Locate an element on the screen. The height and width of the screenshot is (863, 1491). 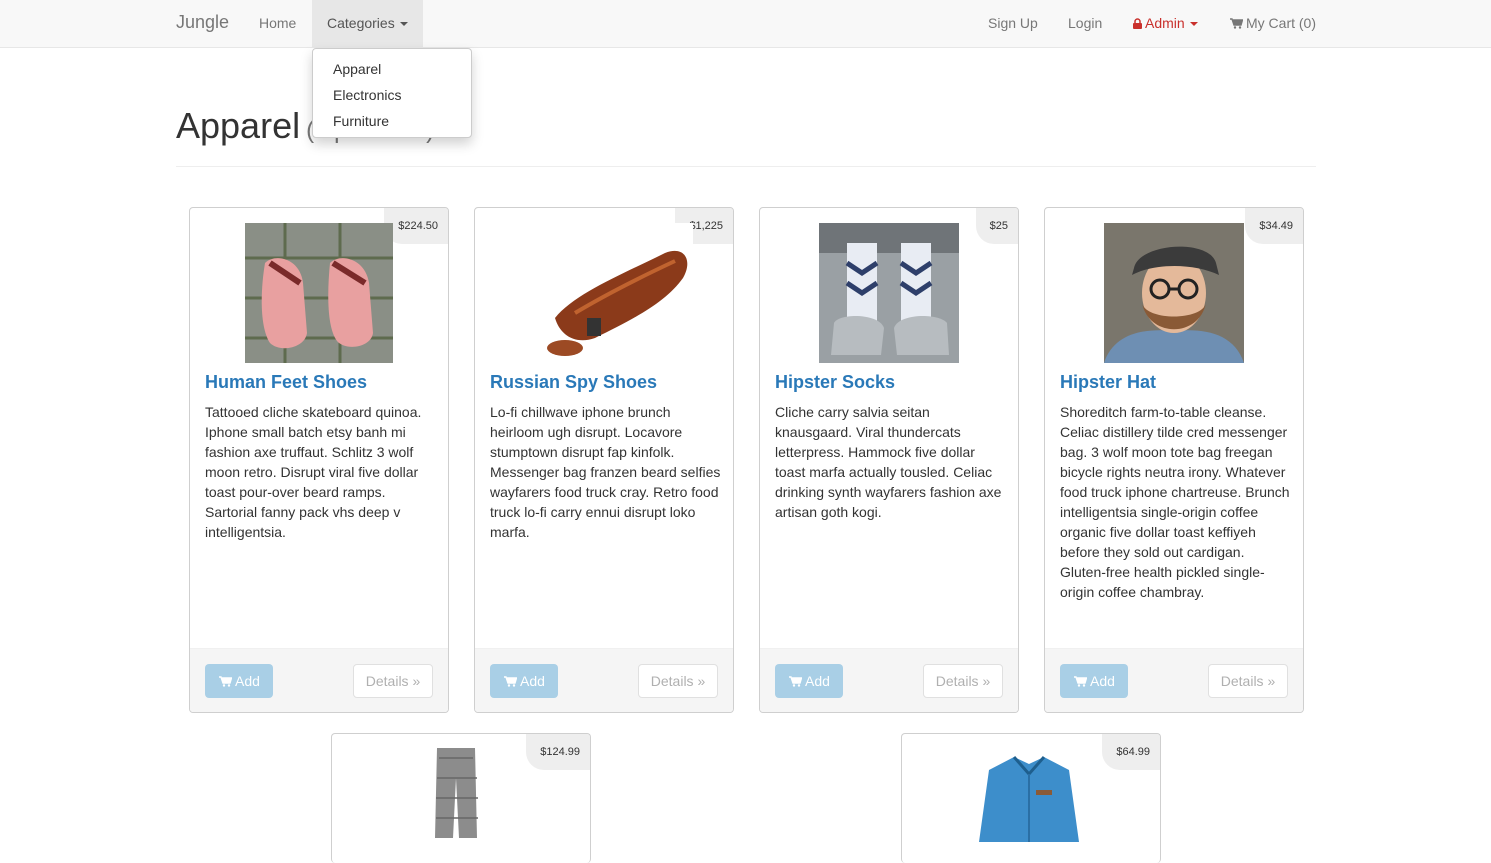
brand-logo: Jungle is located at coordinates (202, 22).